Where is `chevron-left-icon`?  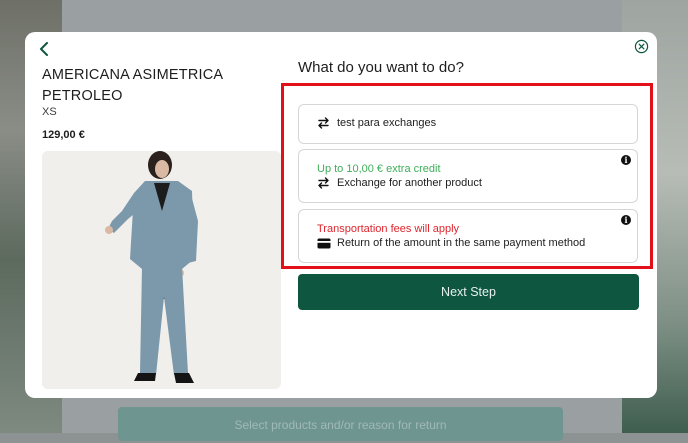
chevron-left-icon is located at coordinates (44, 49).